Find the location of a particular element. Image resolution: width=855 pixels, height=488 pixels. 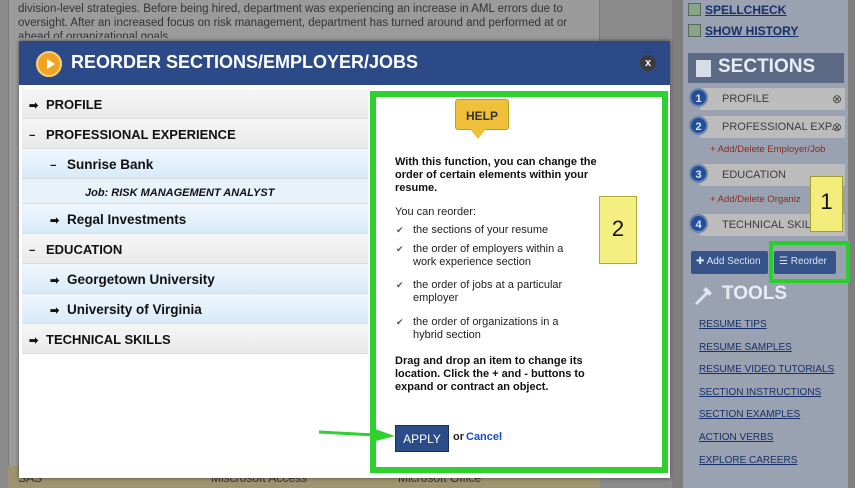

cancel-link: Cancel is located at coordinates (484, 437).